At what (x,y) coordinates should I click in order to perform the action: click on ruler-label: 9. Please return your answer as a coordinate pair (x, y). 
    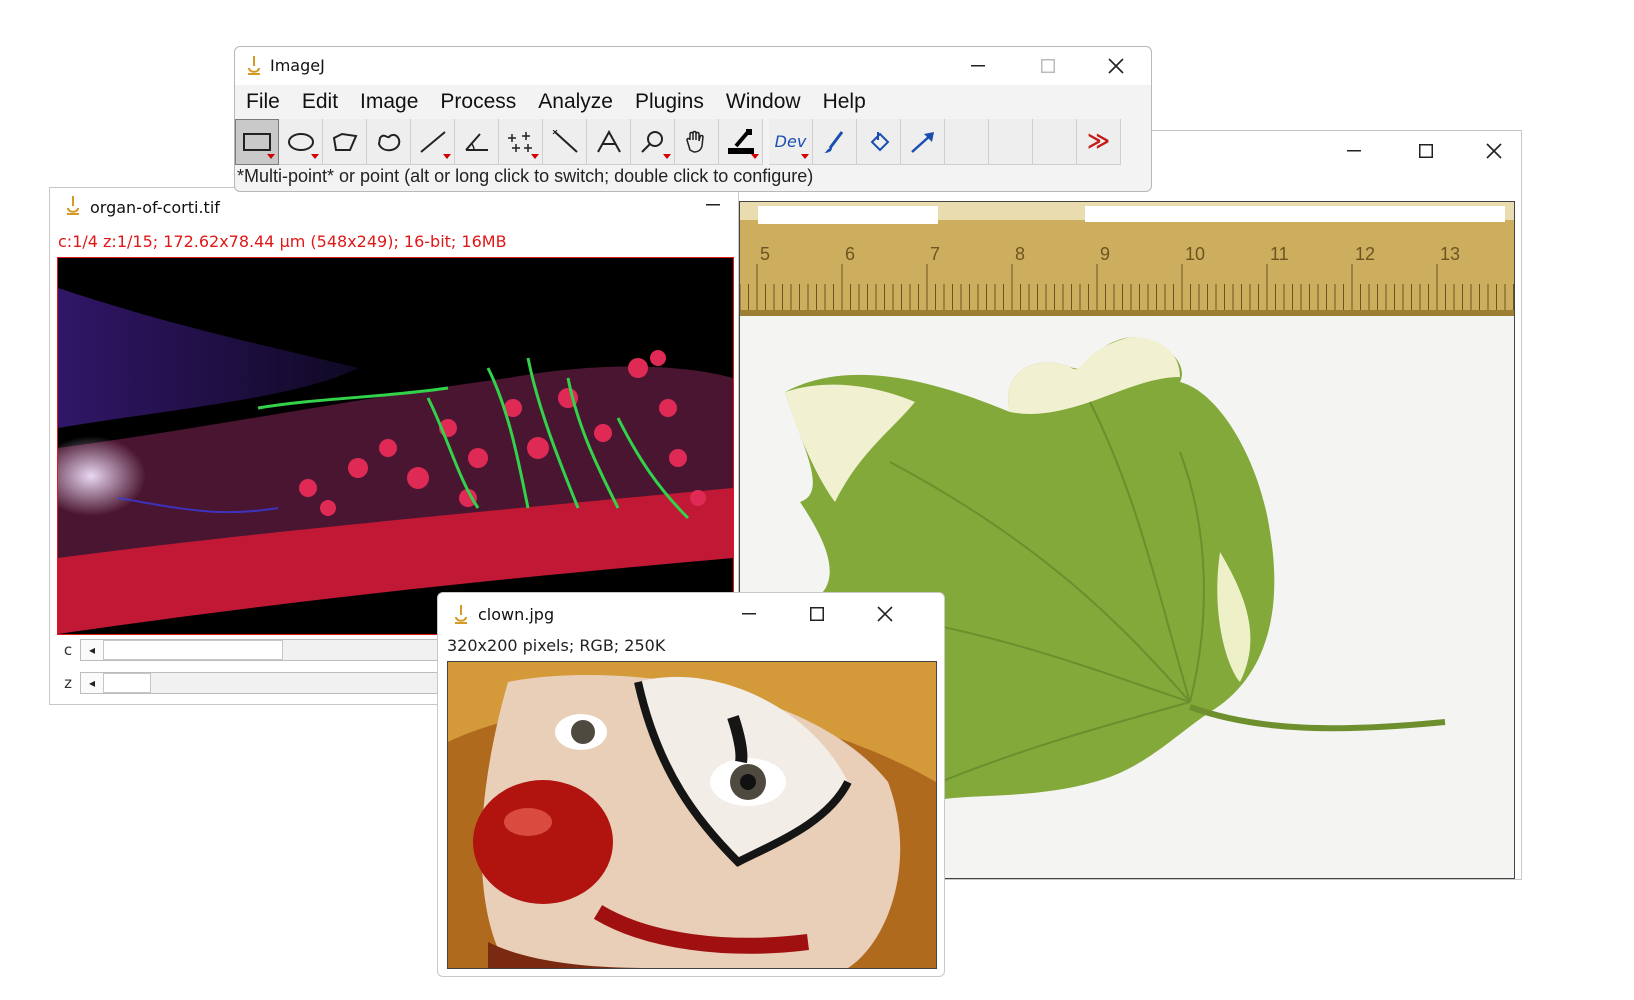
    Looking at the image, I should click on (1105, 254).